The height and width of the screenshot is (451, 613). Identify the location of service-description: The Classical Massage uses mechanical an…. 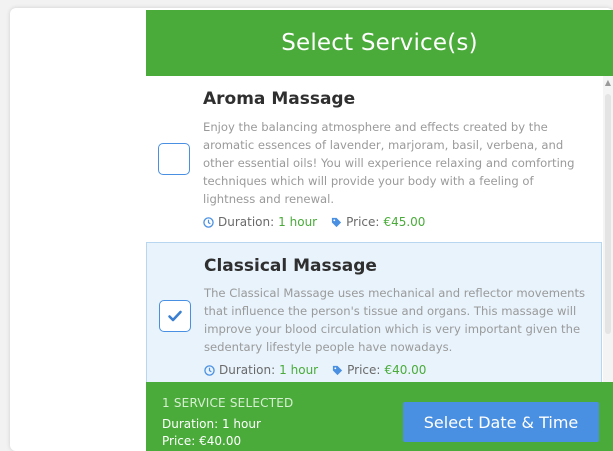
(395, 320).